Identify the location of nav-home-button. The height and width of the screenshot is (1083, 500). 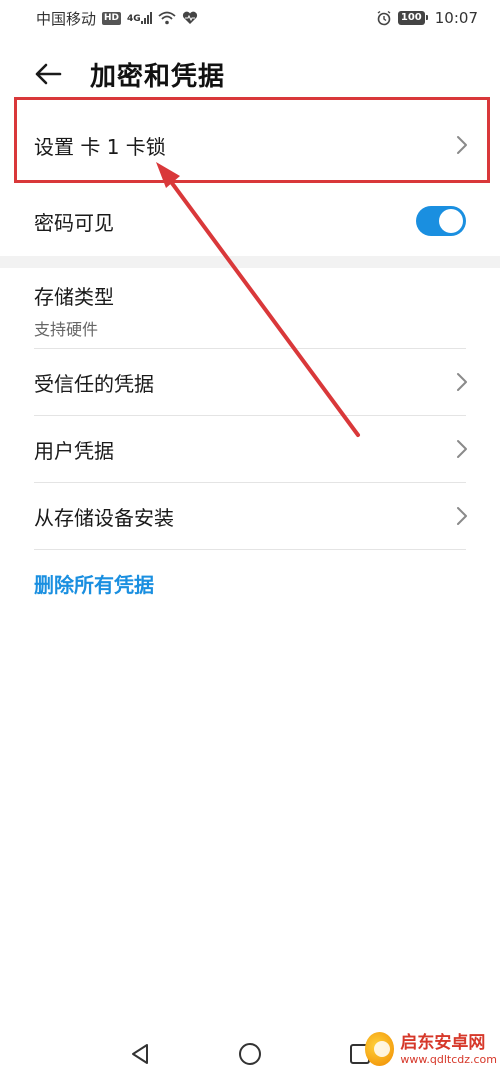
(250, 1054).